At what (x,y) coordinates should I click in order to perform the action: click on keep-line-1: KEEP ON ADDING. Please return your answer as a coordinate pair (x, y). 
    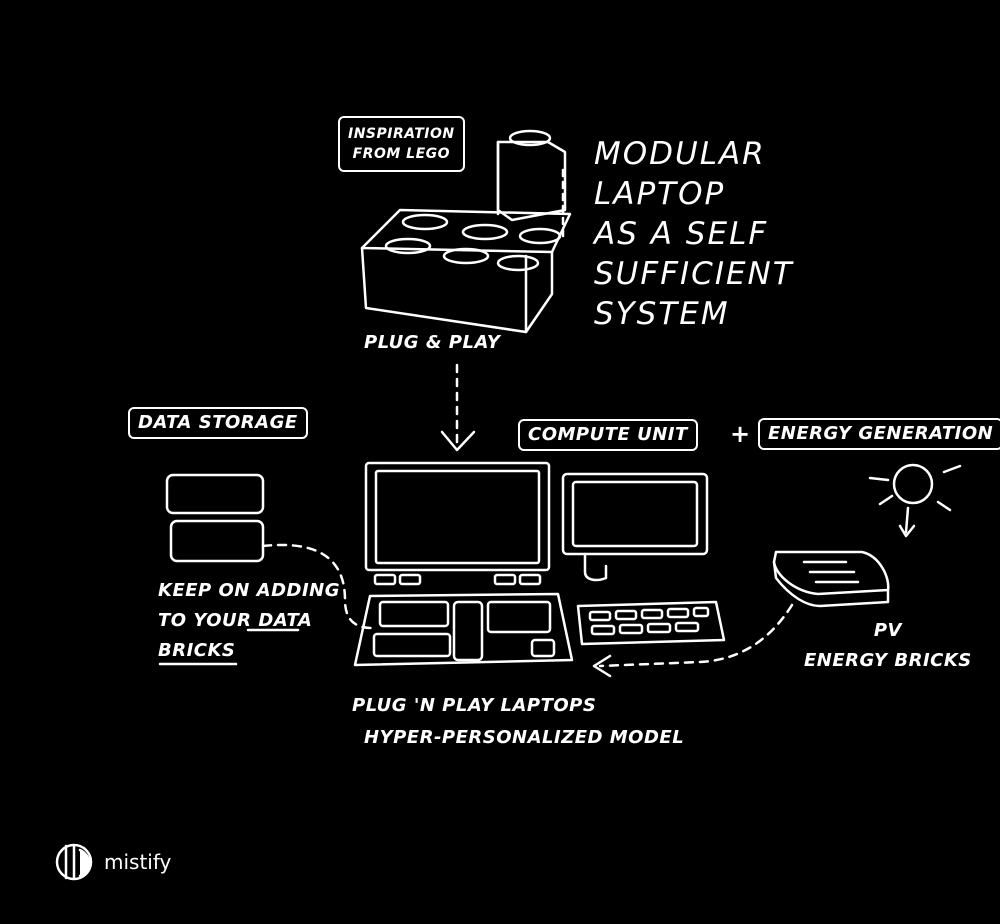
    Looking at the image, I should click on (249, 590).